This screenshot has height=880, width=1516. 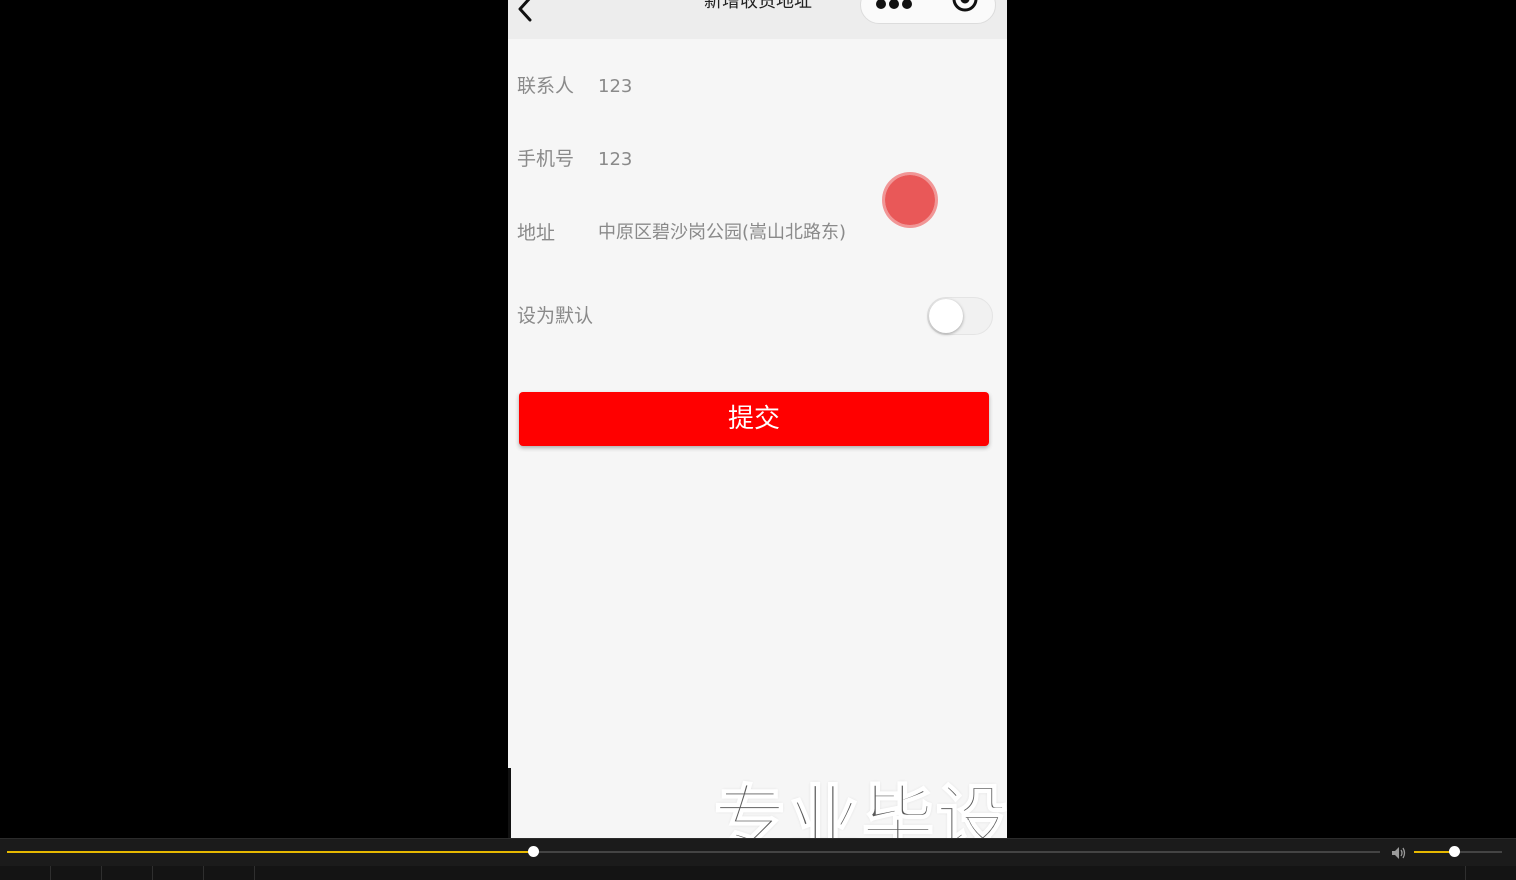 I want to click on target-close-icon, so click(x=965, y=6).